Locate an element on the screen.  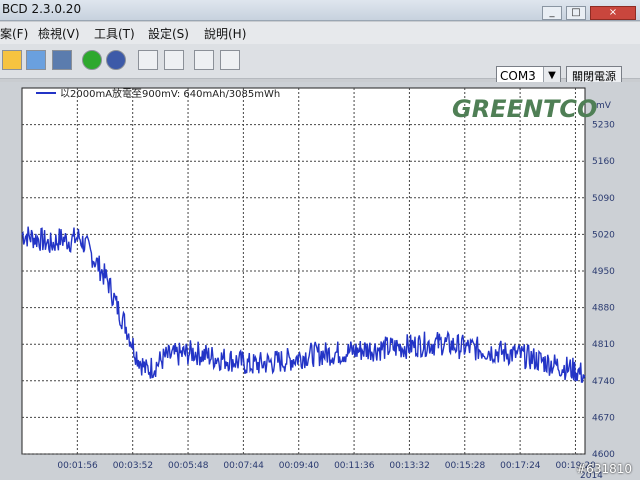
y-tick-label: 4950 is located at coordinates (603, 272).